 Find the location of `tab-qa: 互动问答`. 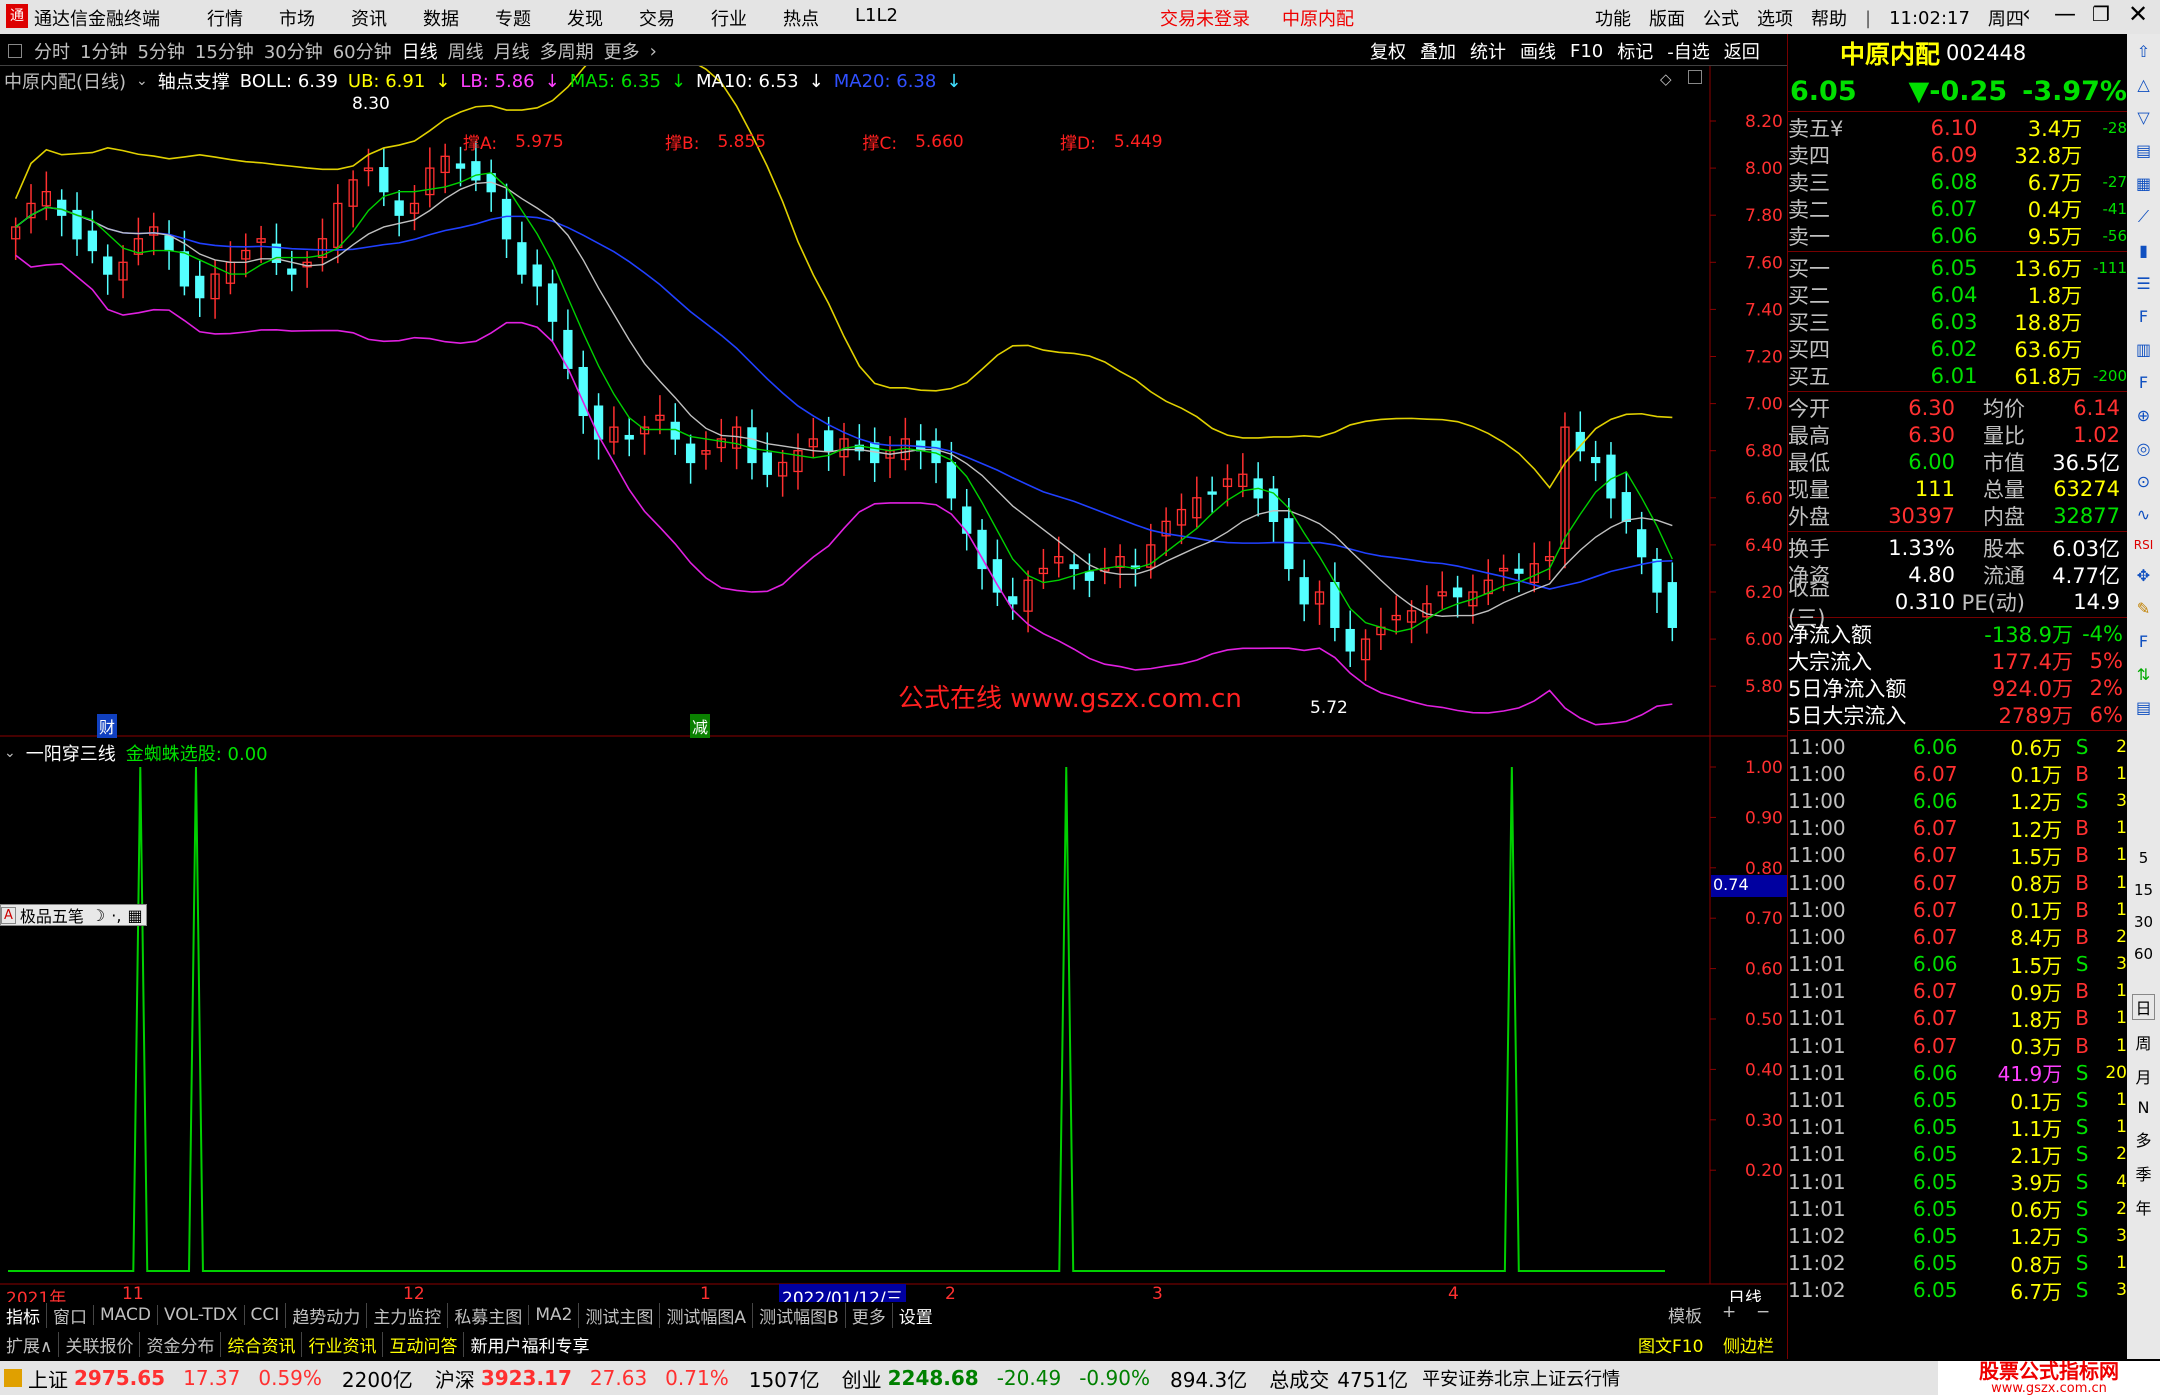

tab-qa: 互动问答 is located at coordinates (422, 1344).